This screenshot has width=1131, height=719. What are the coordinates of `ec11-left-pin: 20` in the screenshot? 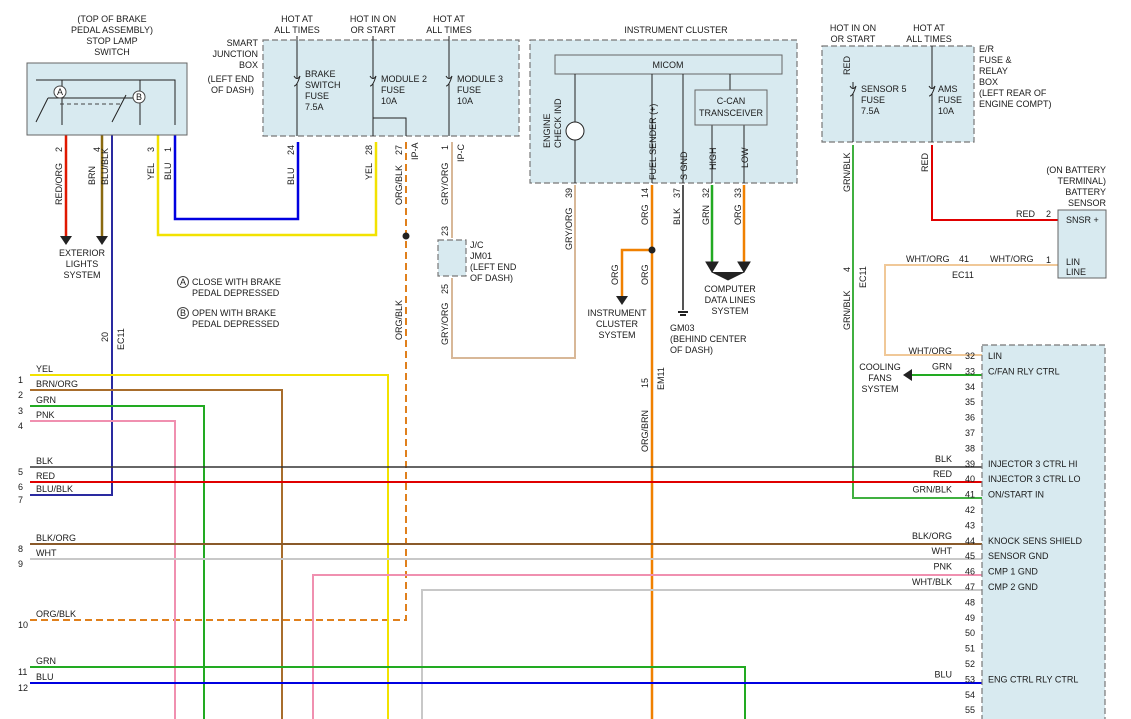 It's located at (105, 337).